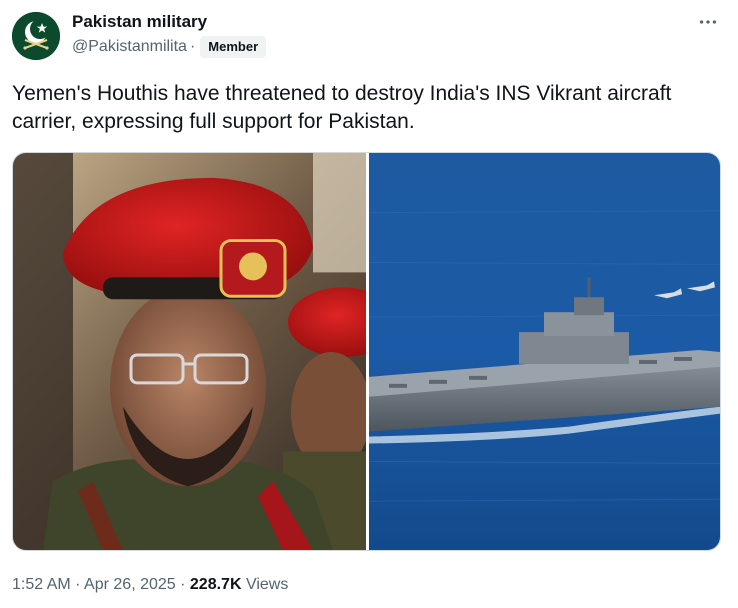 The height and width of the screenshot is (608, 738). I want to click on views-label: Views, so click(267, 584).